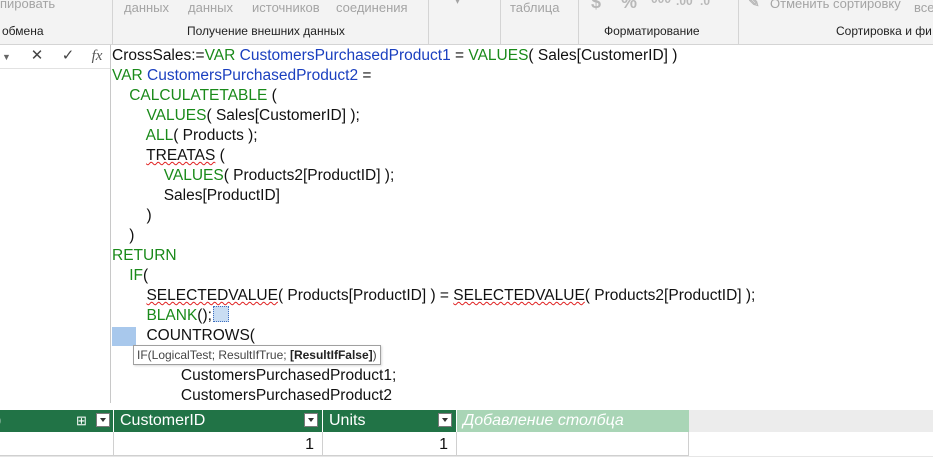 The width and height of the screenshot is (933, 464). What do you see at coordinates (218, 421) in the screenshot?
I see `column-header-customerid: CustomerID` at bounding box center [218, 421].